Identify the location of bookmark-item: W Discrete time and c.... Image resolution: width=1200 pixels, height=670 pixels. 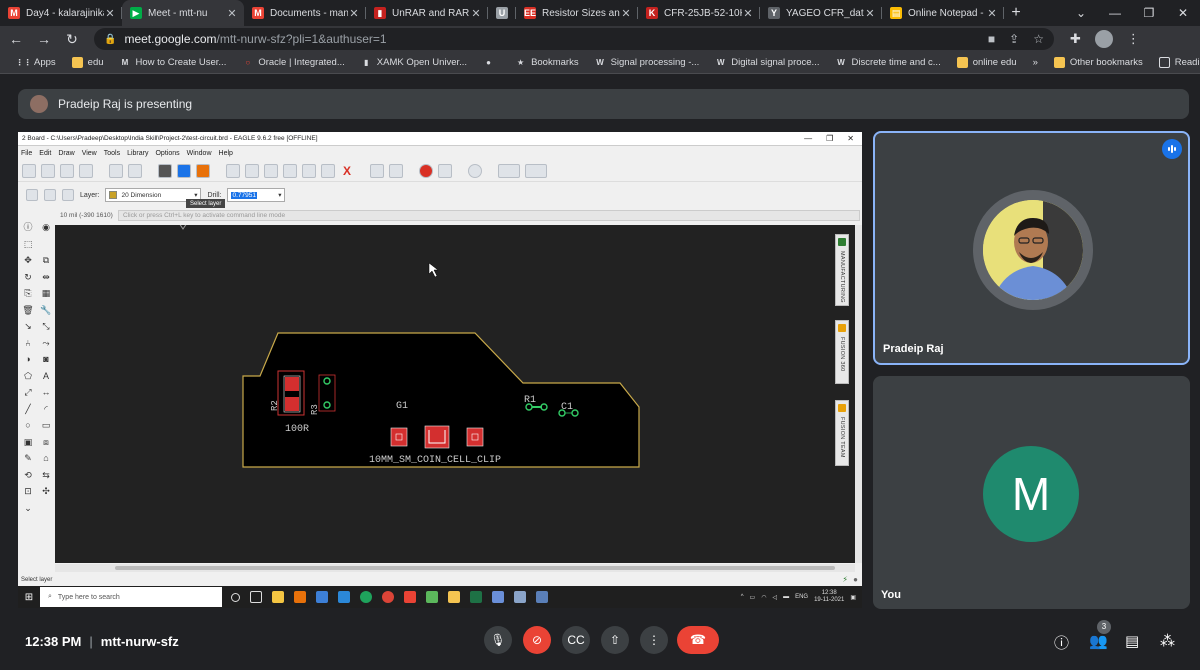
(888, 62).